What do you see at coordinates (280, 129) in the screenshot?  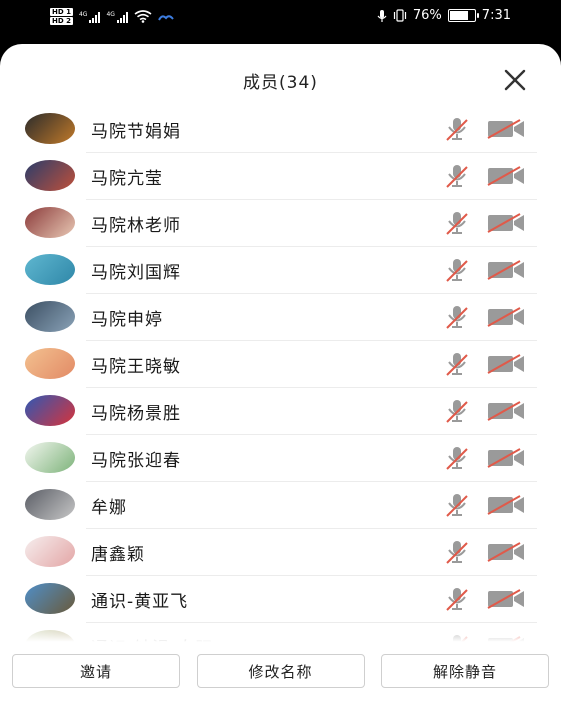 I see `member-row: 马院节娟娟` at bounding box center [280, 129].